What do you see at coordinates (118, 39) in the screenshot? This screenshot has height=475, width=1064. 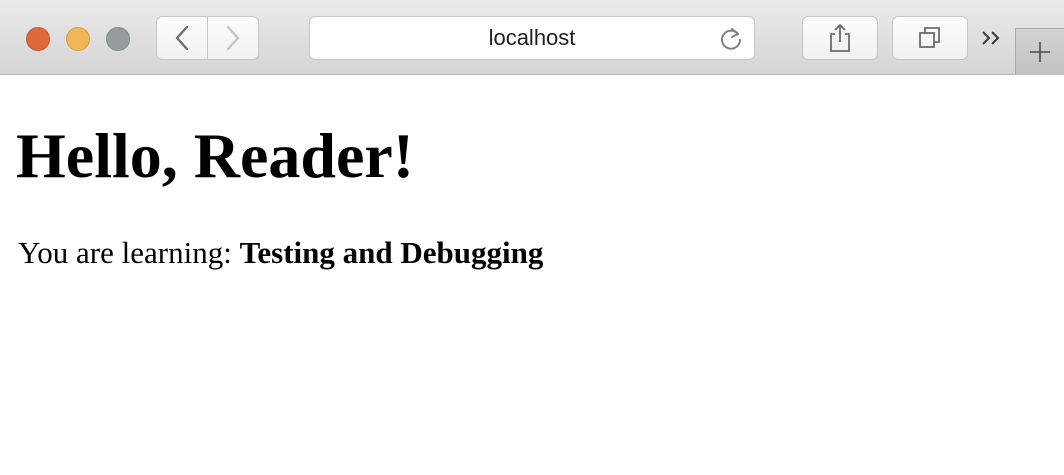 I see `zoom-window-button` at bounding box center [118, 39].